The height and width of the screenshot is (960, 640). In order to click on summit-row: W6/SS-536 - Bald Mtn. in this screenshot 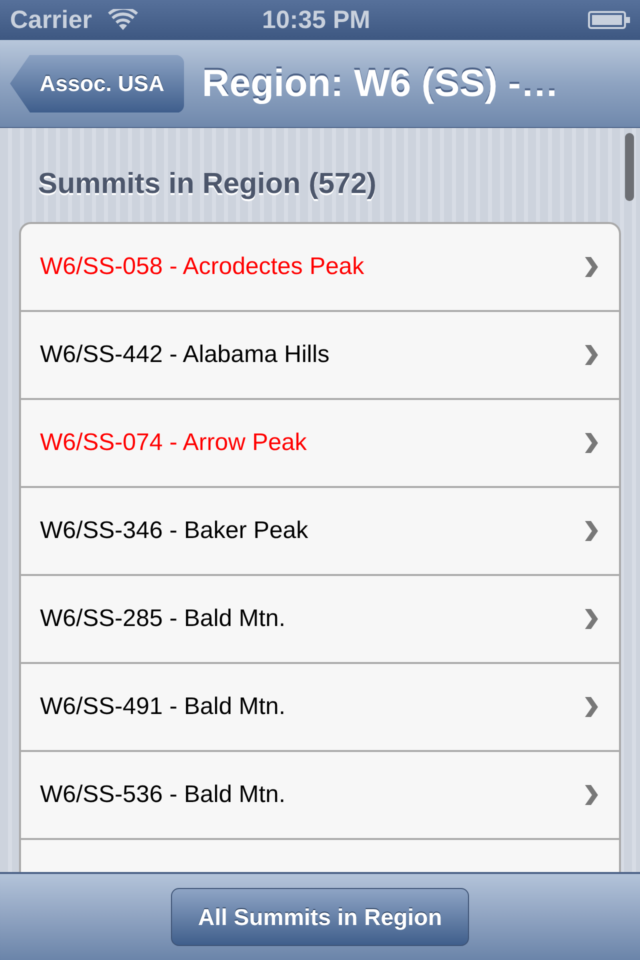, I will do `click(320, 796)`.